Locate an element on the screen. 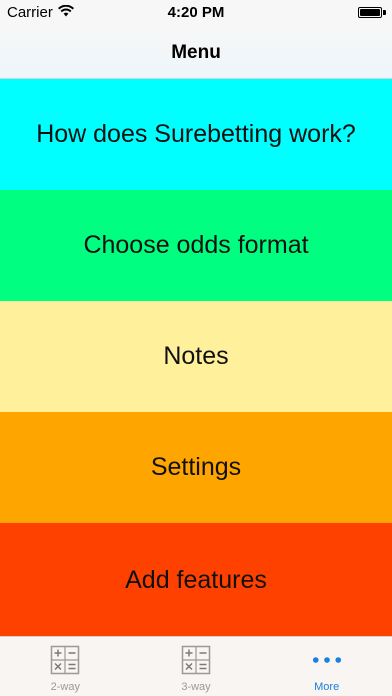 This screenshot has width=392, height=696. status-bar: Carrier 4:20 PM is located at coordinates (196, 13).